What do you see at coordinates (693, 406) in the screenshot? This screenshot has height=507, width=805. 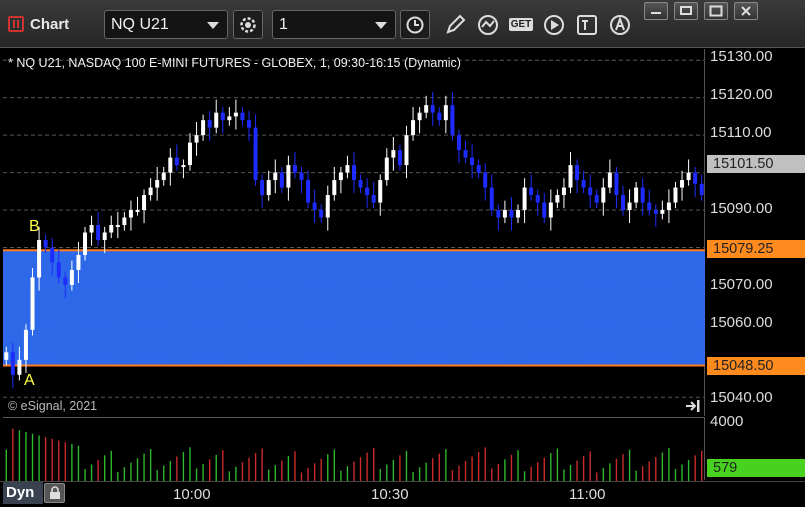 I see `scroll-to-end-icon` at bounding box center [693, 406].